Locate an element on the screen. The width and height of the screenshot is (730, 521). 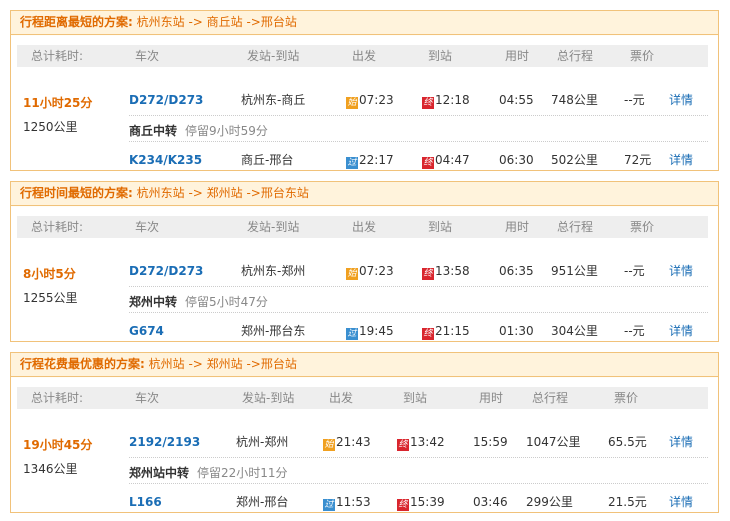
arrive-time: 终 21:15 is located at coordinates (446, 332).